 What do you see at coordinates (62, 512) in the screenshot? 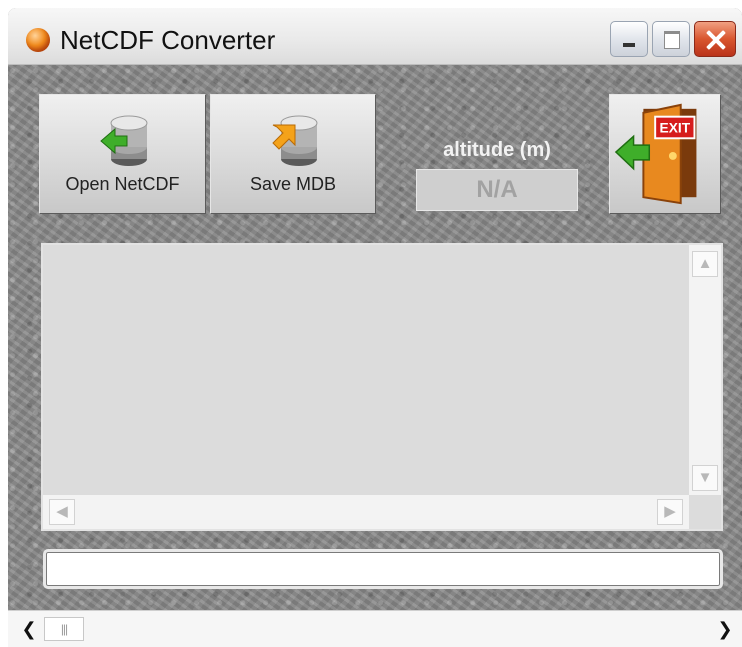
I see `scroll-left-arrow-icon: ◀` at bounding box center [62, 512].